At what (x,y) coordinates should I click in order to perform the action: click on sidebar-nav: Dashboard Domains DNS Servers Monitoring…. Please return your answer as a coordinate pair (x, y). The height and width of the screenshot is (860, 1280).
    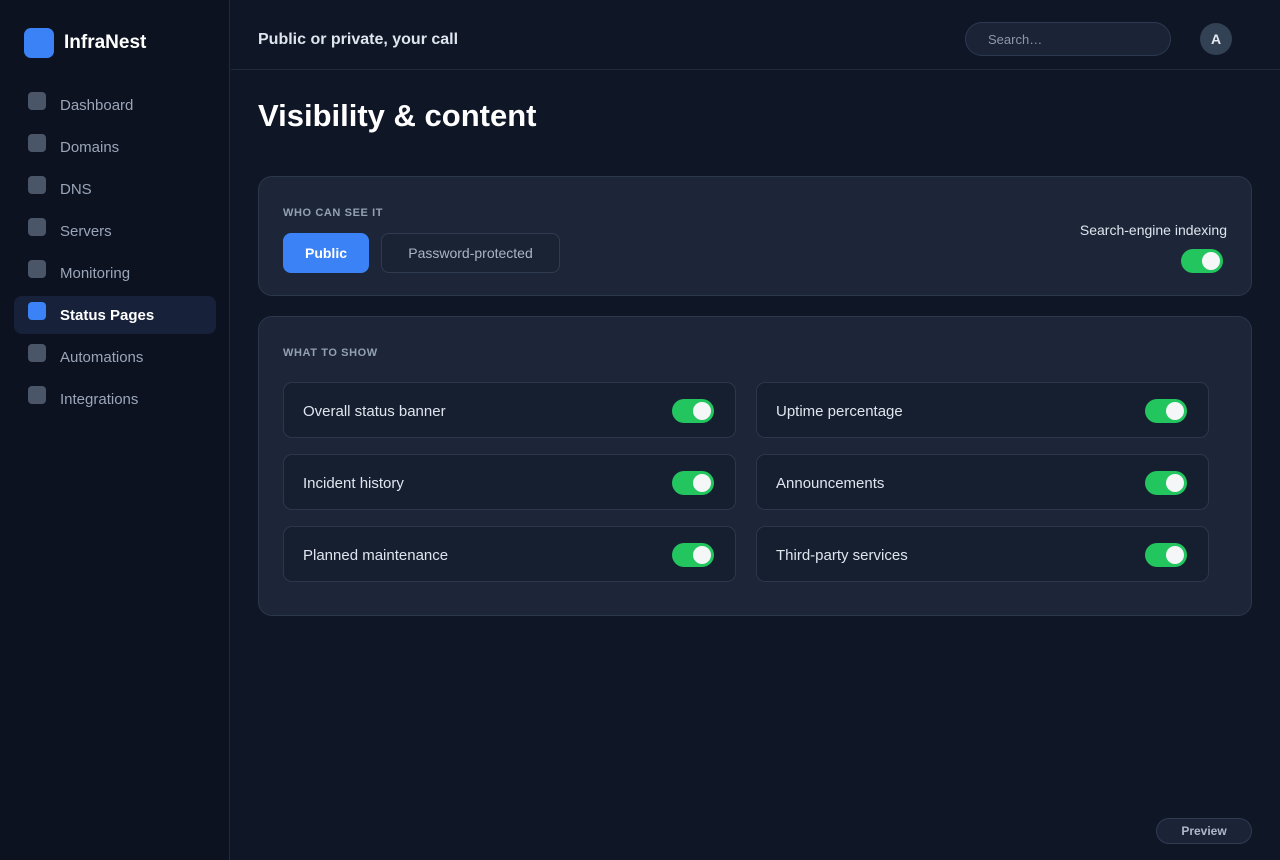
    Looking at the image, I should click on (115, 254).